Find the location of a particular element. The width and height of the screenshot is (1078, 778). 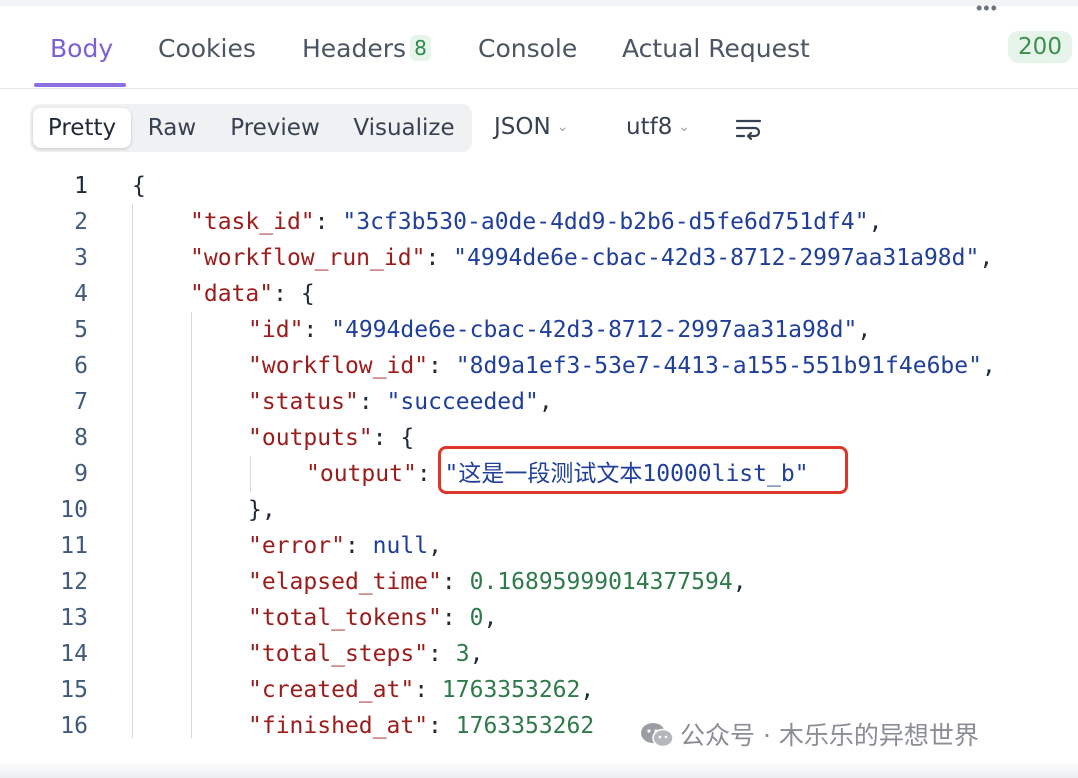

tab-cookies: Cookies is located at coordinates (207, 48).